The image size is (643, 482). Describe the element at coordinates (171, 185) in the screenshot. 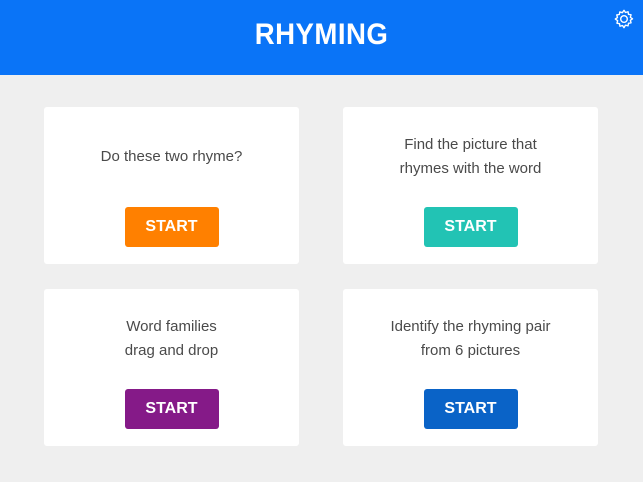

I see `activity-card-rhyme-check: Do these two rhyme? START` at that location.